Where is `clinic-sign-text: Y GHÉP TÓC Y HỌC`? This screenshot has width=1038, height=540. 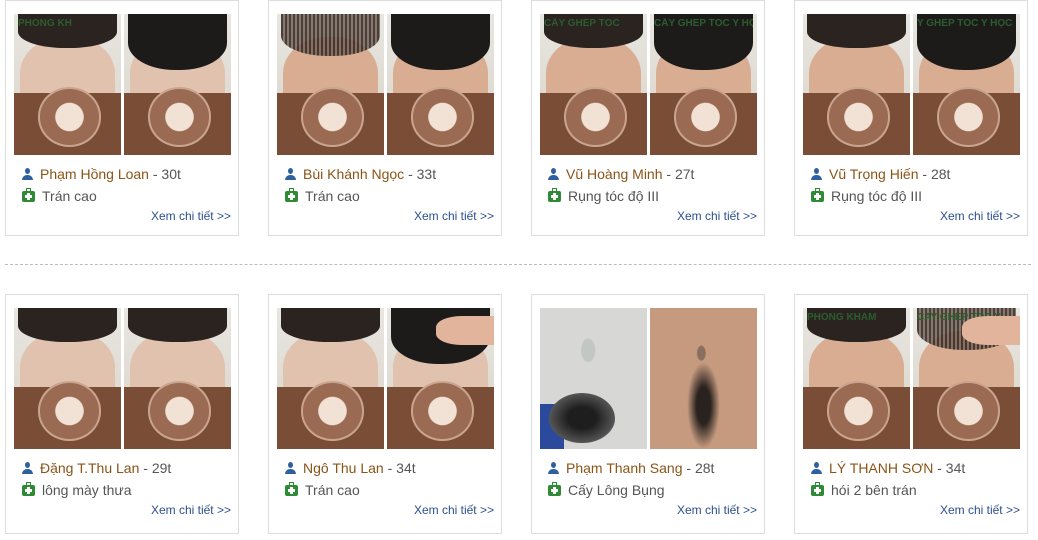
clinic-sign-text: Y GHÉP TÓC Y HỌC is located at coordinates (965, 23).